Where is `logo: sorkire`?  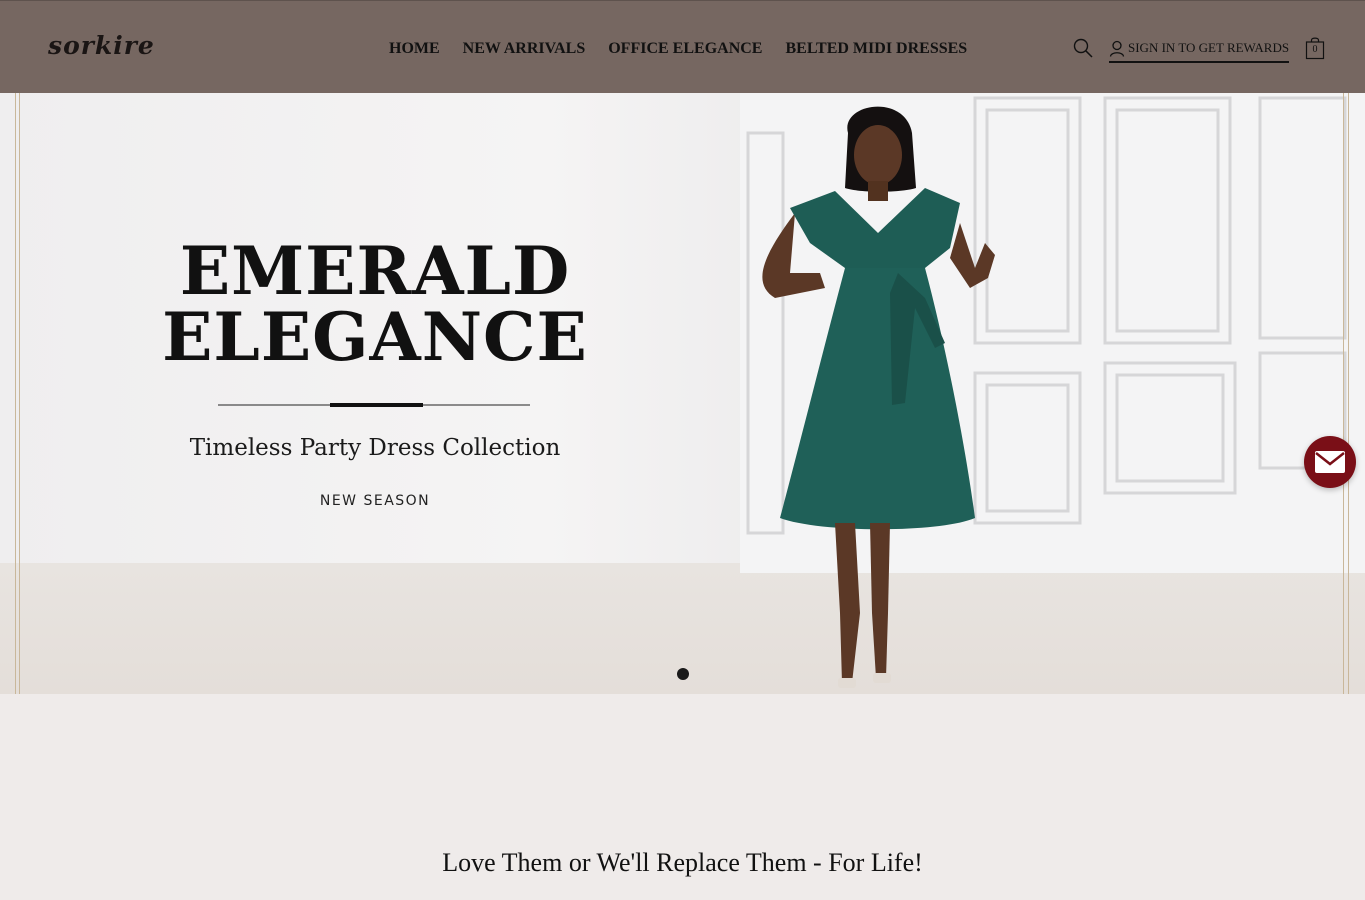
logo: sorkire is located at coordinates (101, 45).